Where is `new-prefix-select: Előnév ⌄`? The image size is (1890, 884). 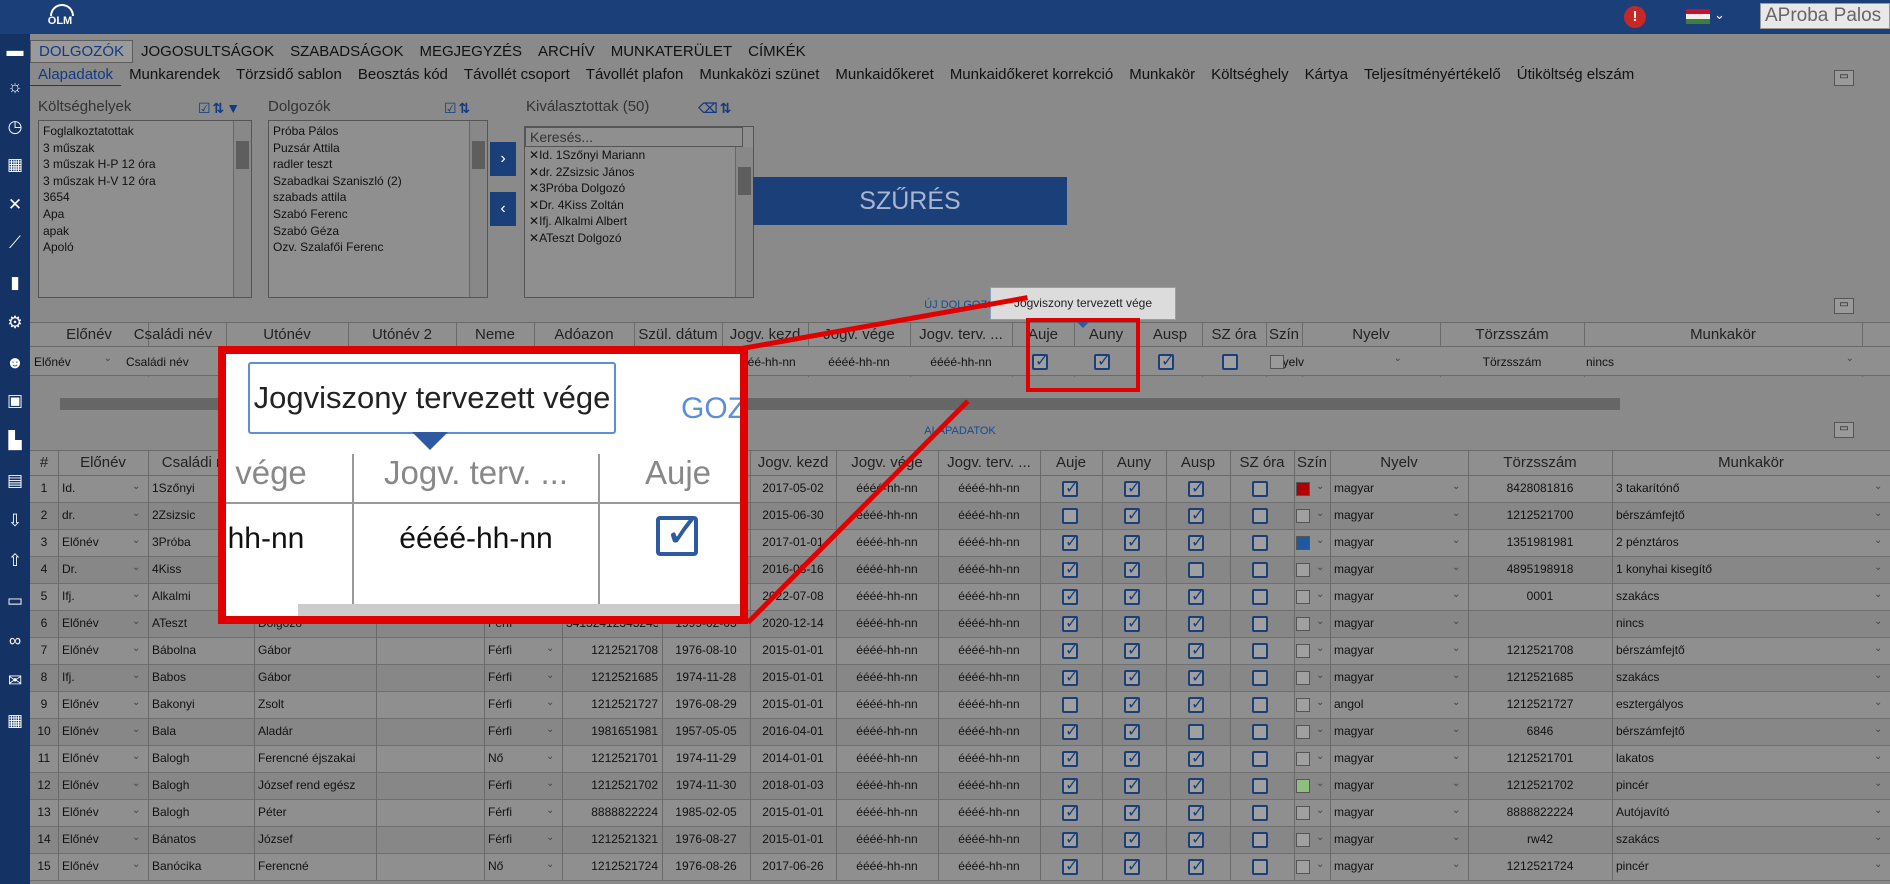 new-prefix-select: Előnév ⌄ is located at coordinates (74, 362).